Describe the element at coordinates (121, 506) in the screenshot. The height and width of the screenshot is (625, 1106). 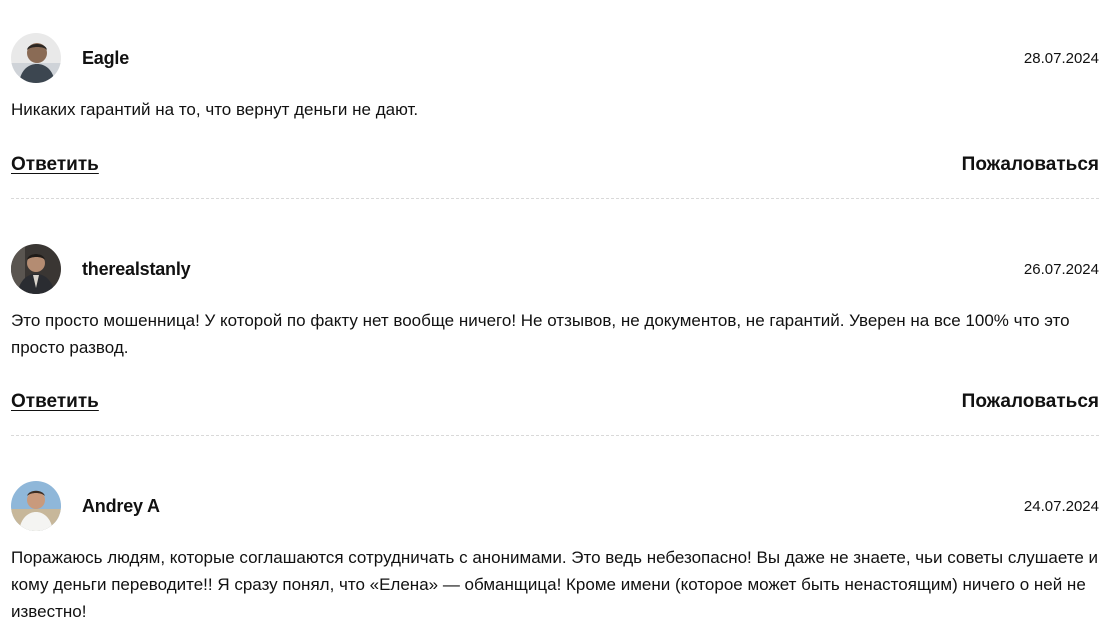
I see `comment-author: Andrey A` at that location.